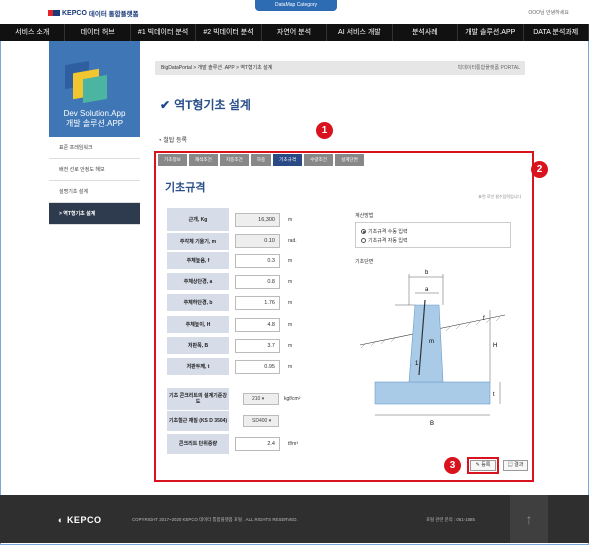  I want to click on nav-item-bigdata-1: #1 빅데이터 분석, so click(164, 32).